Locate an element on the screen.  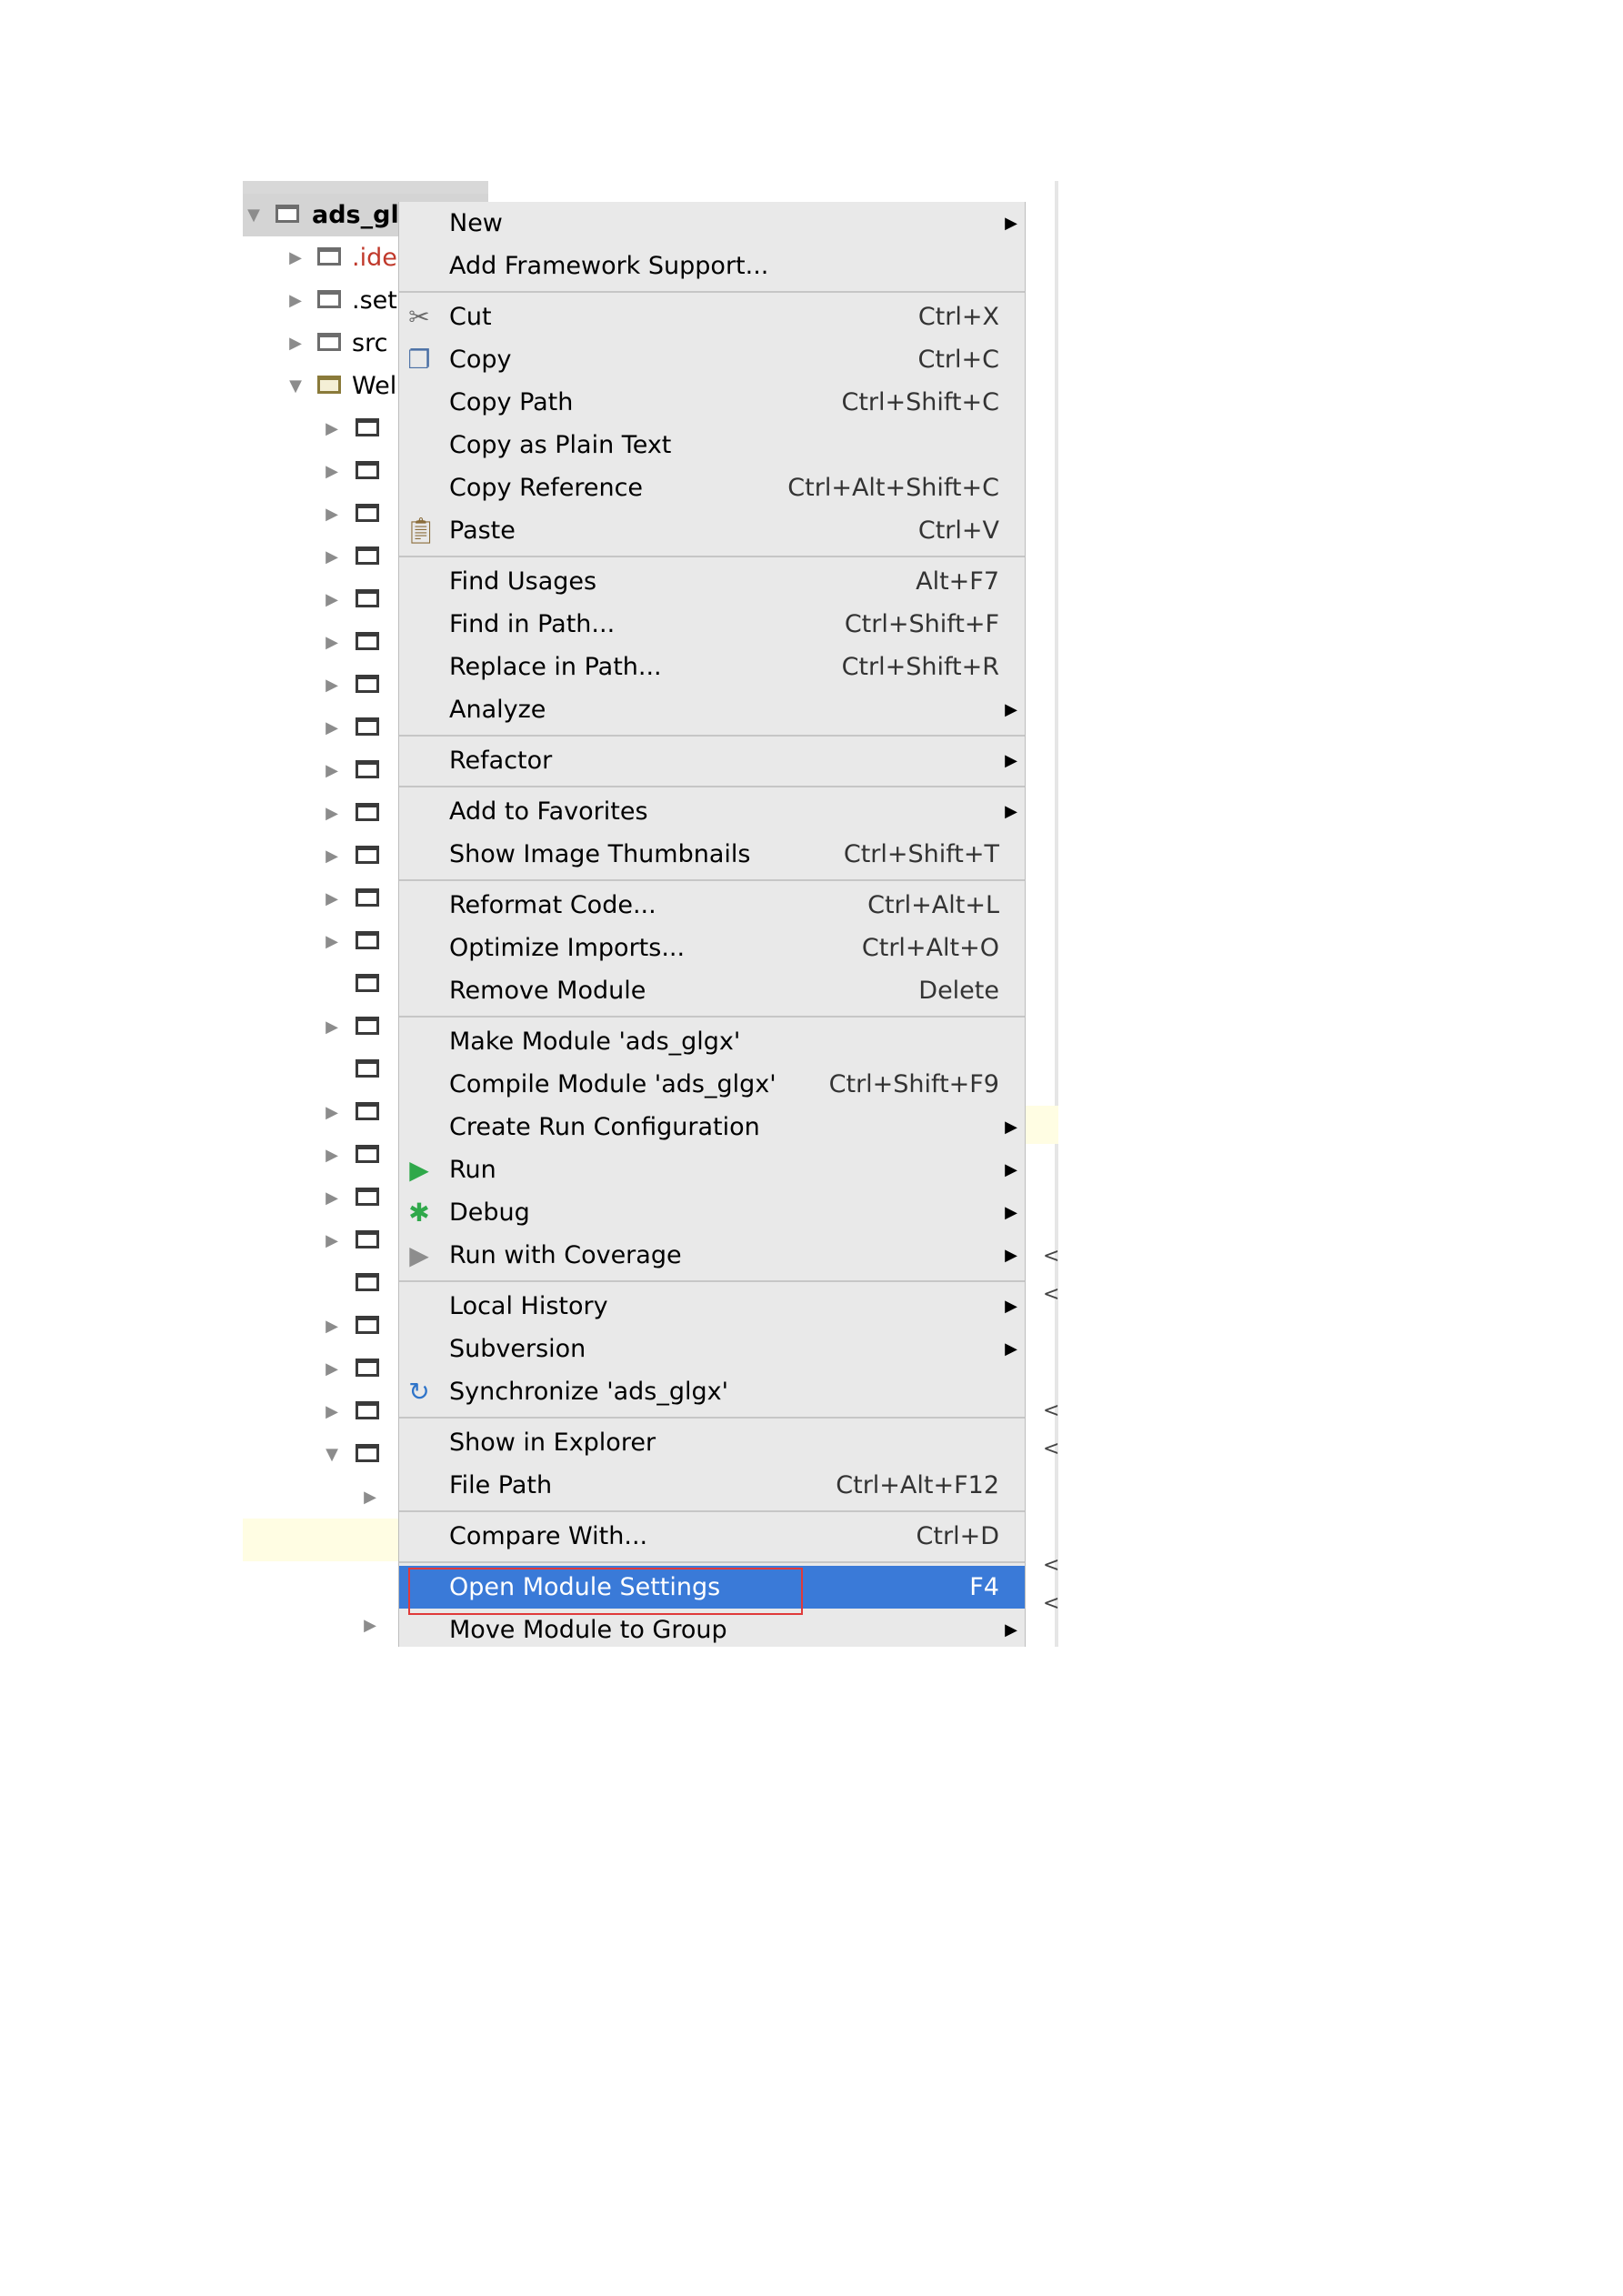
menu-item-label: Open Module Settings is located at coordinates (585, 1587).